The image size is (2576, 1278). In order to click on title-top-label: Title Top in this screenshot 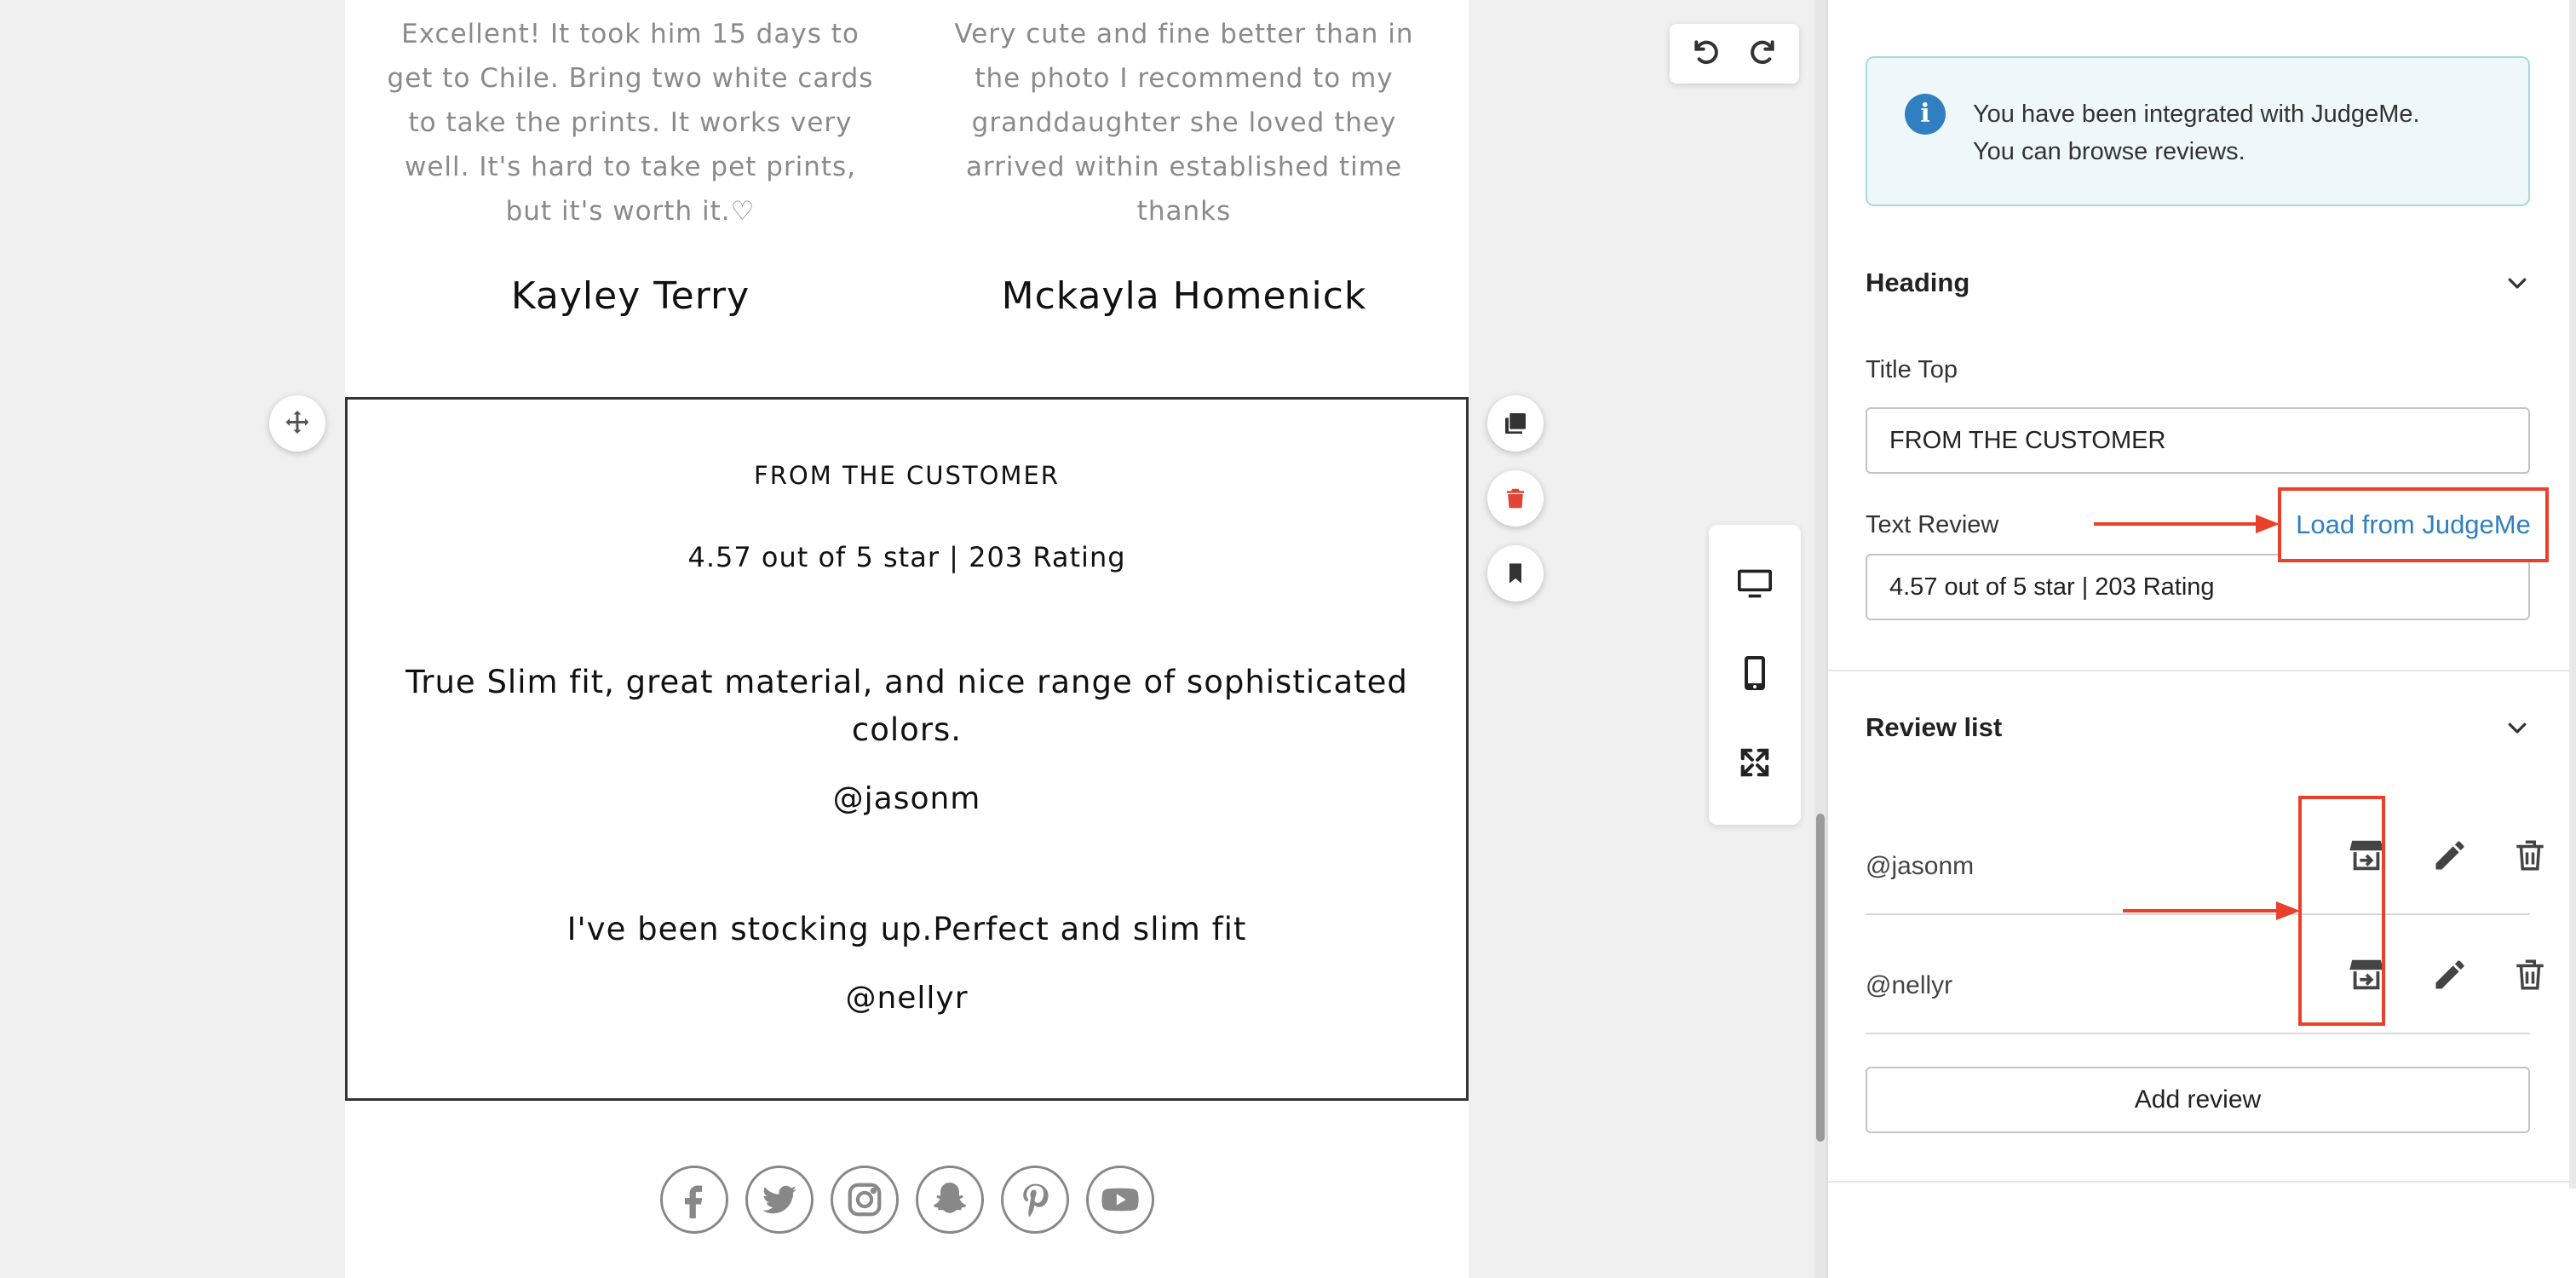, I will do `click(1912, 369)`.